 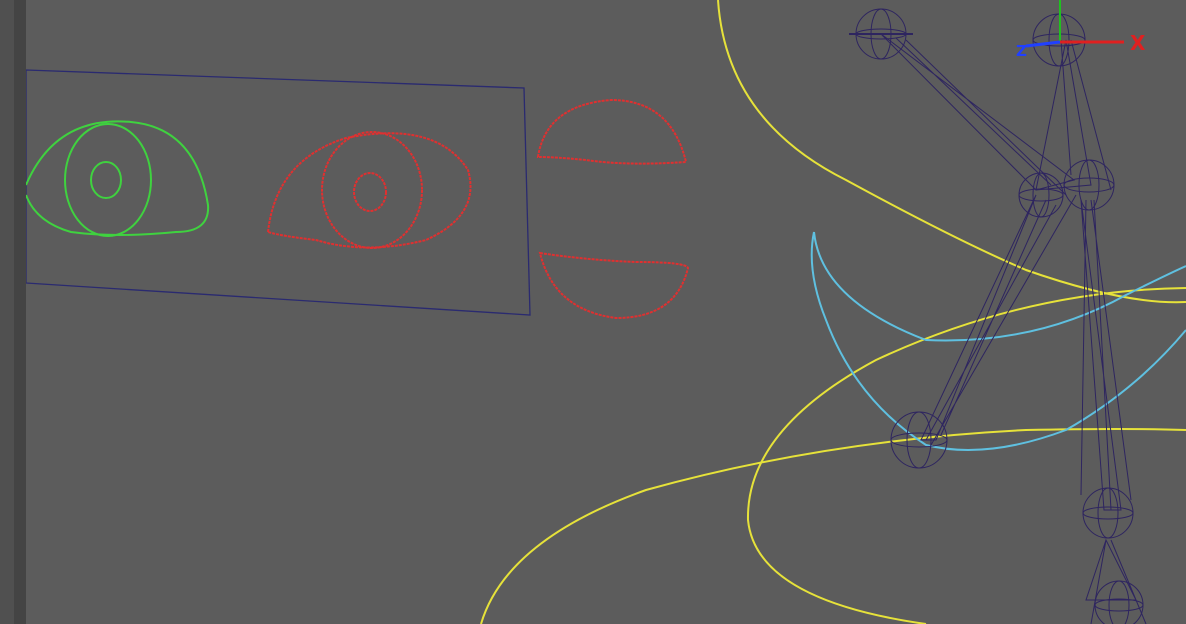 What do you see at coordinates (612, 131) in the screenshot?
I see `upper-eyelid-control` at bounding box center [612, 131].